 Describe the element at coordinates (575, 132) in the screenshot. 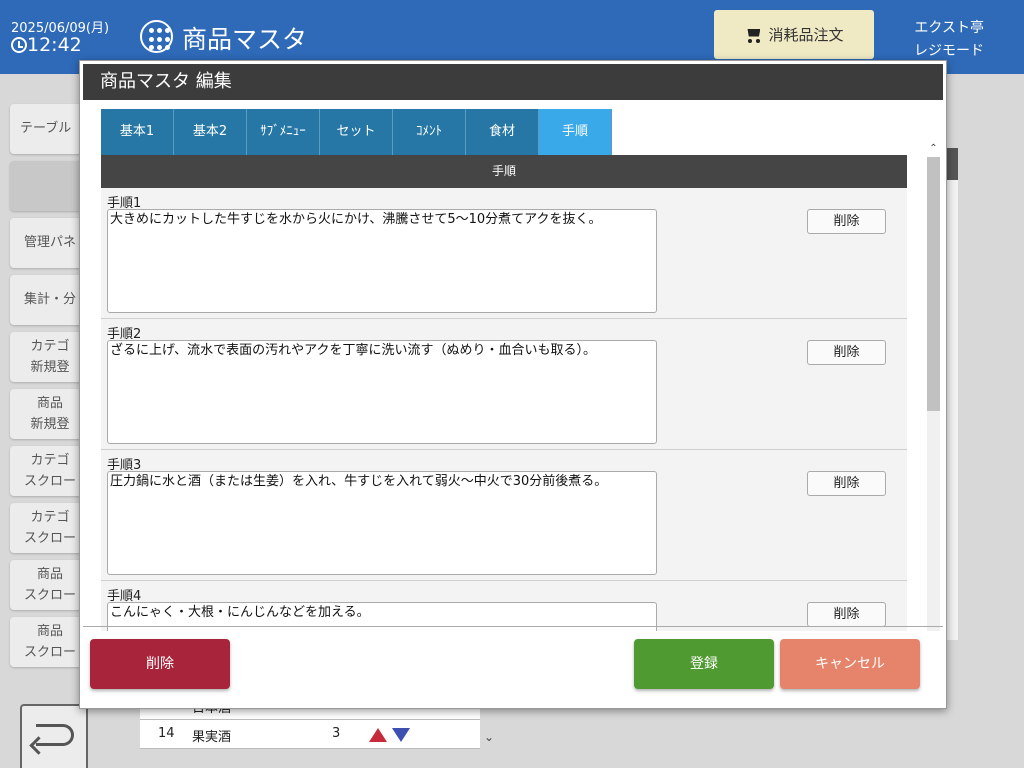

I see `tab-procedure: 手順` at that location.